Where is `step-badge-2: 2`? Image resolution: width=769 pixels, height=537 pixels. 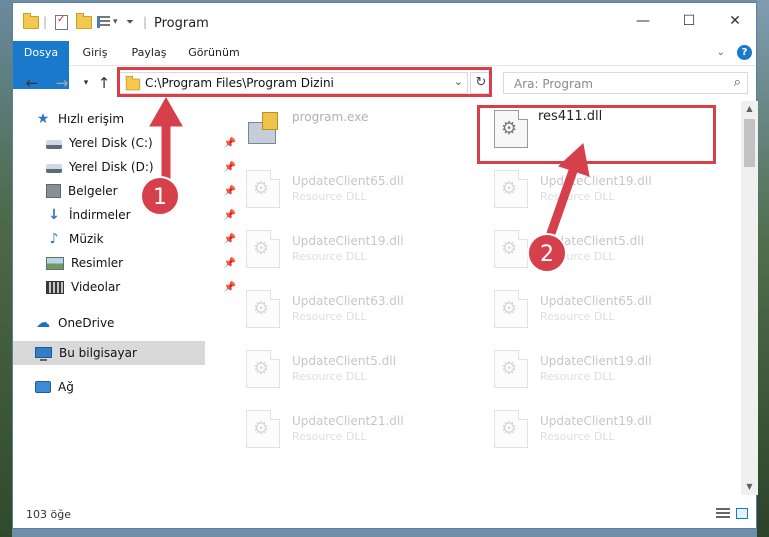 step-badge-2: 2 is located at coordinates (547, 253).